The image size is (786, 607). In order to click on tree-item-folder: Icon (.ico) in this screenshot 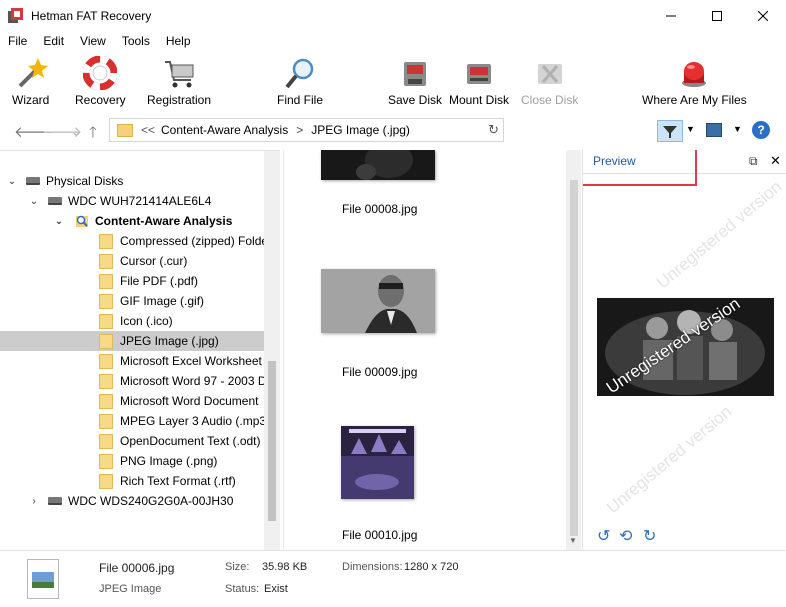, I will do `click(136, 321)`.